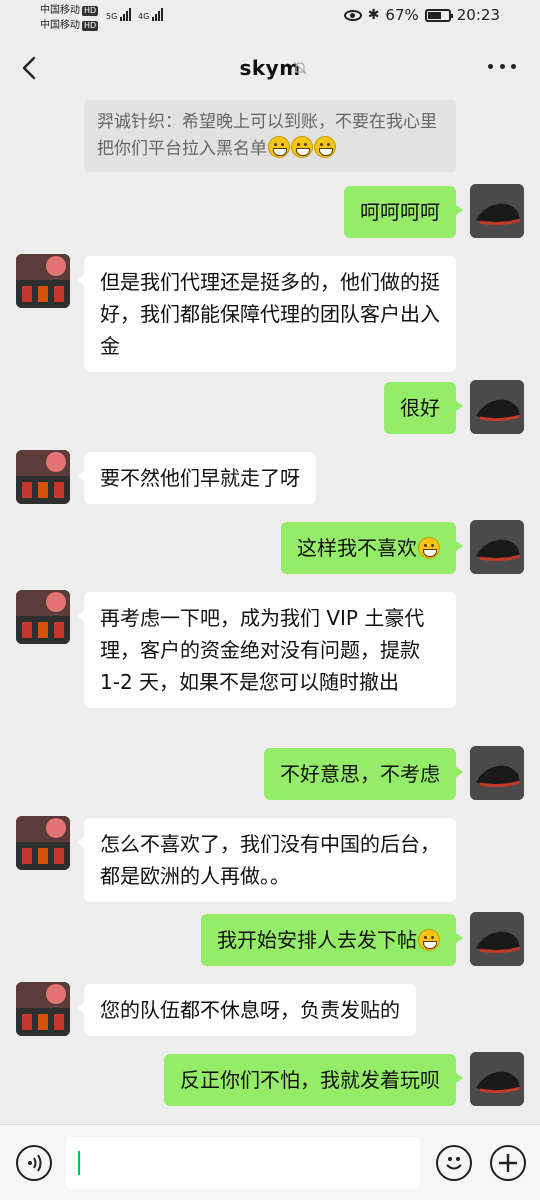  I want to click on quoted-message: 羿诚针织：希望晚上可以到账，不要在我心里把你们平台拉入黑名单, so click(270, 136).